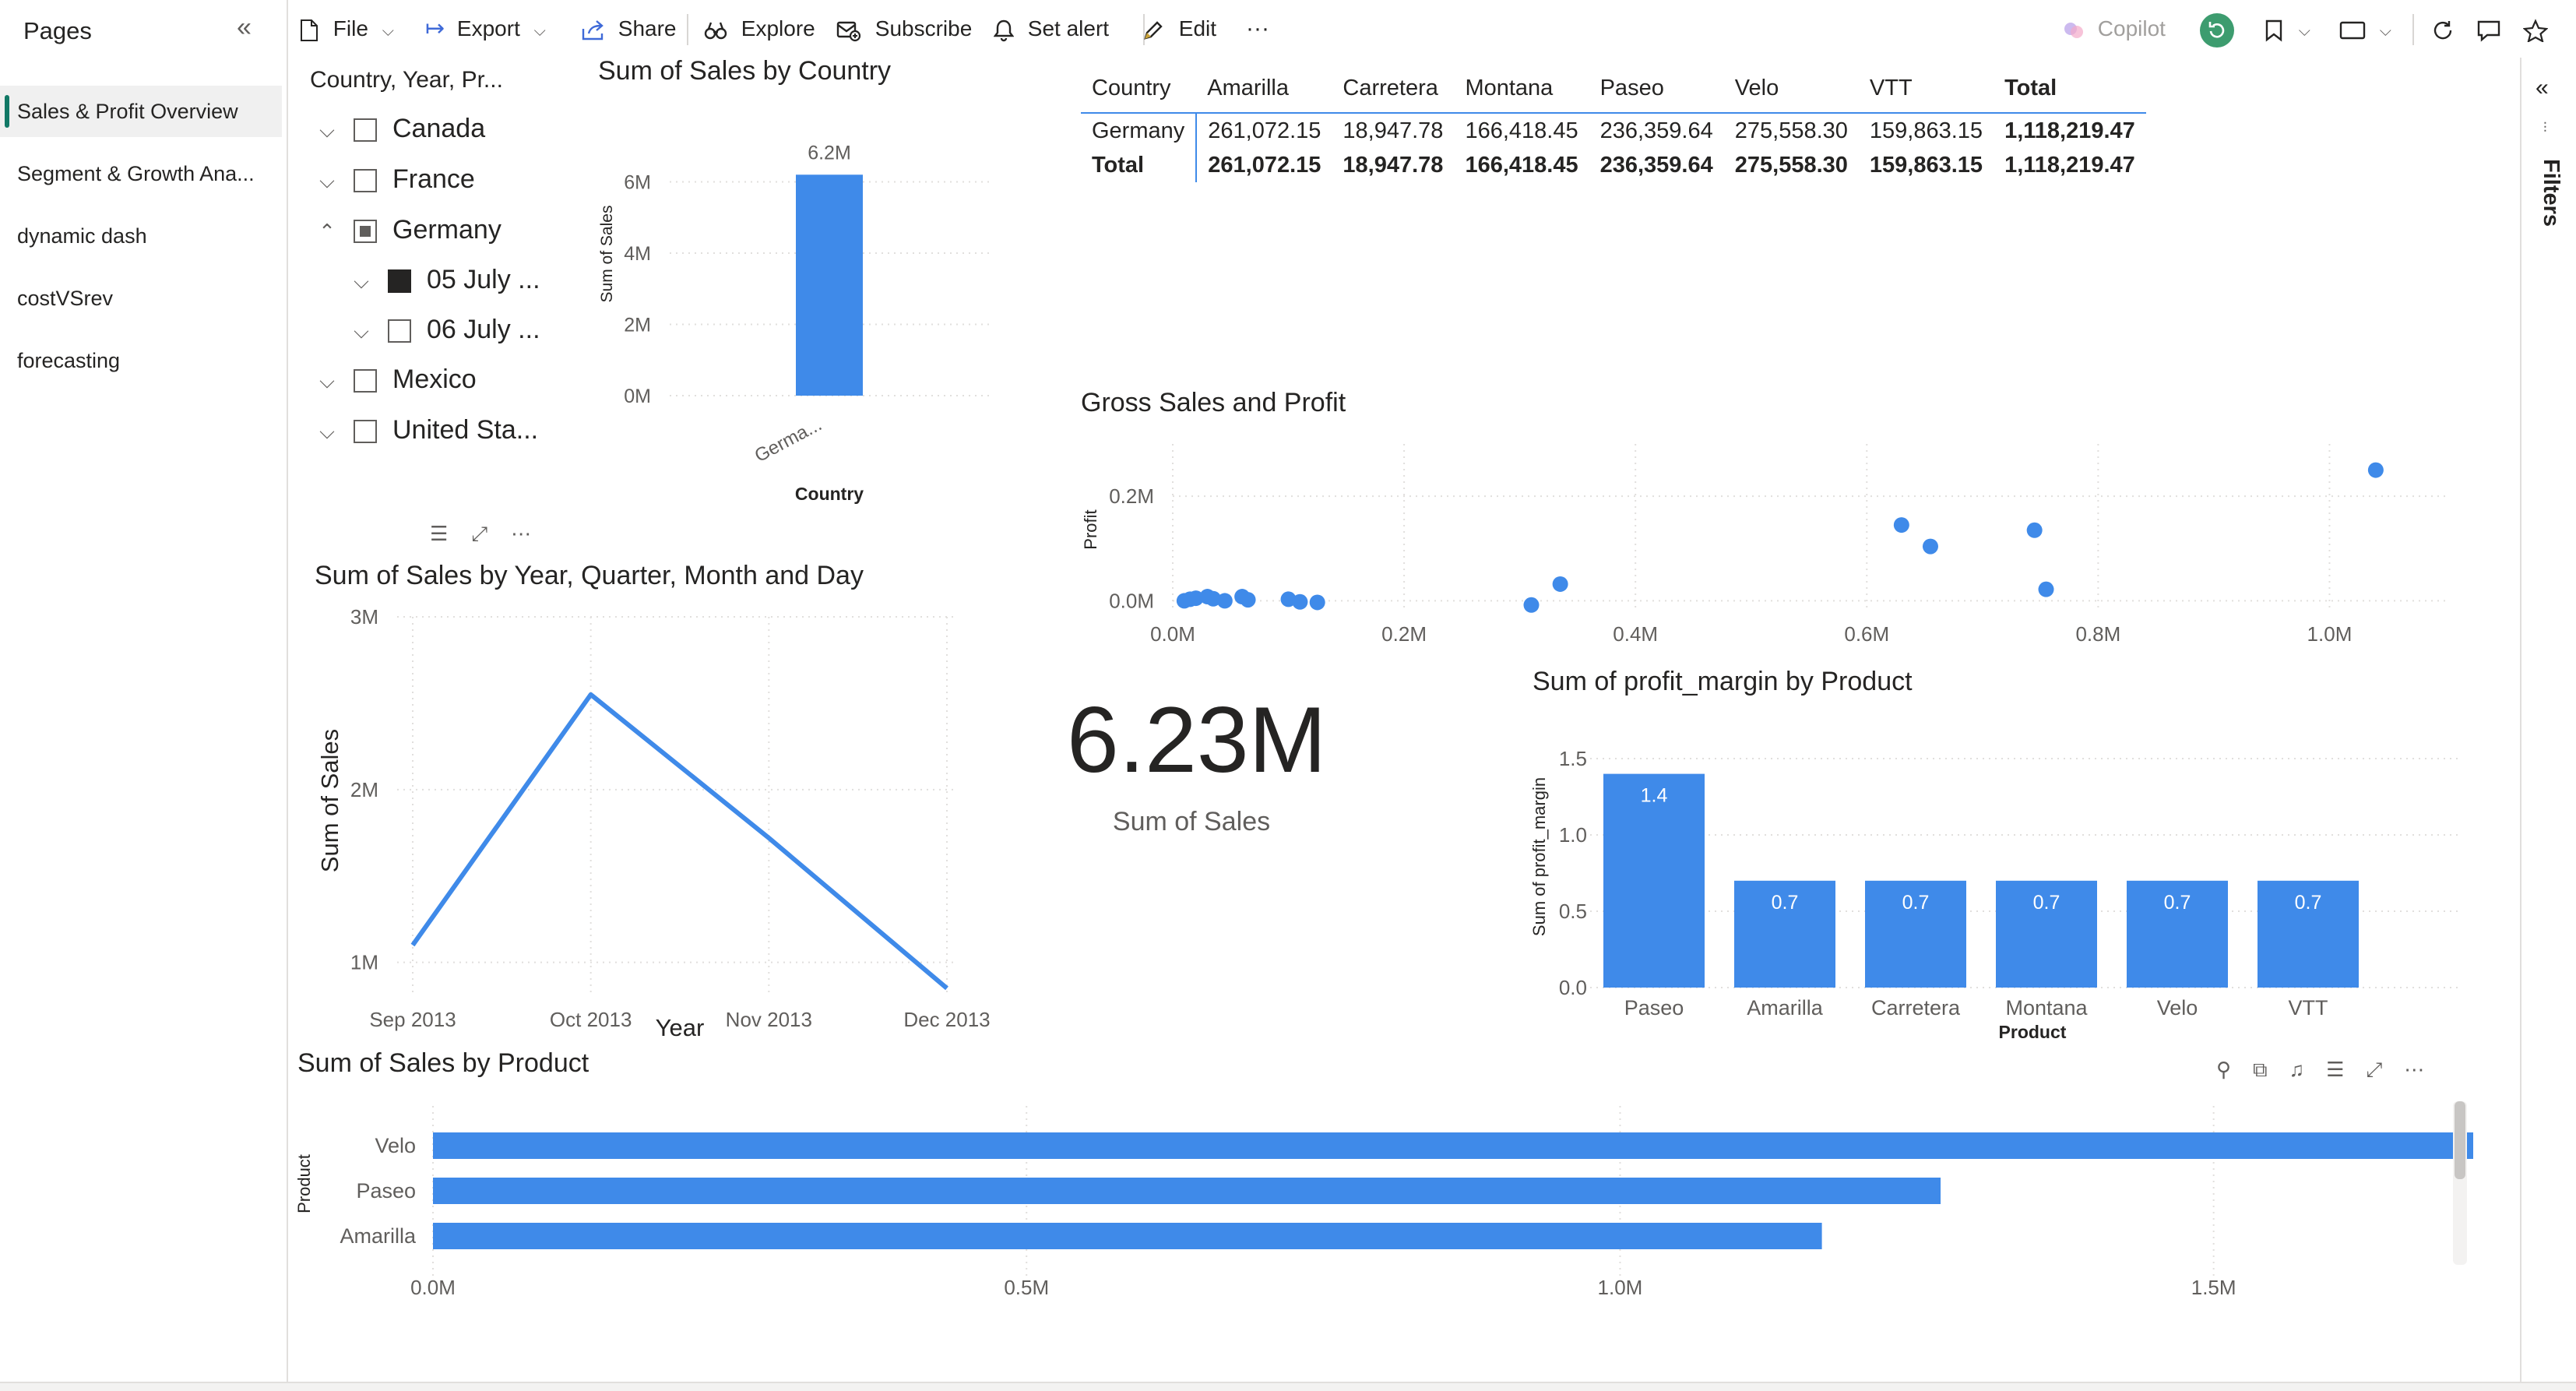  What do you see at coordinates (1179, 29) in the screenshot?
I see `edit-button: Edit` at bounding box center [1179, 29].